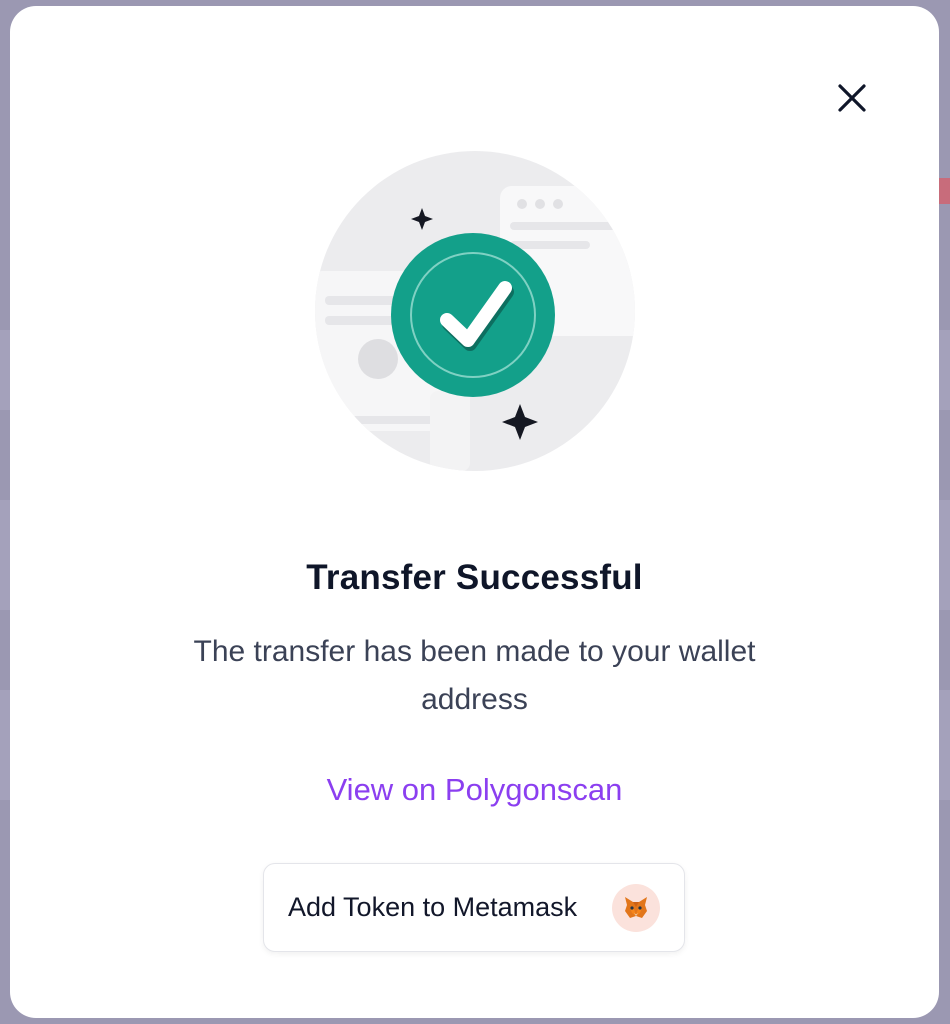  I want to click on close-button, so click(852, 98).